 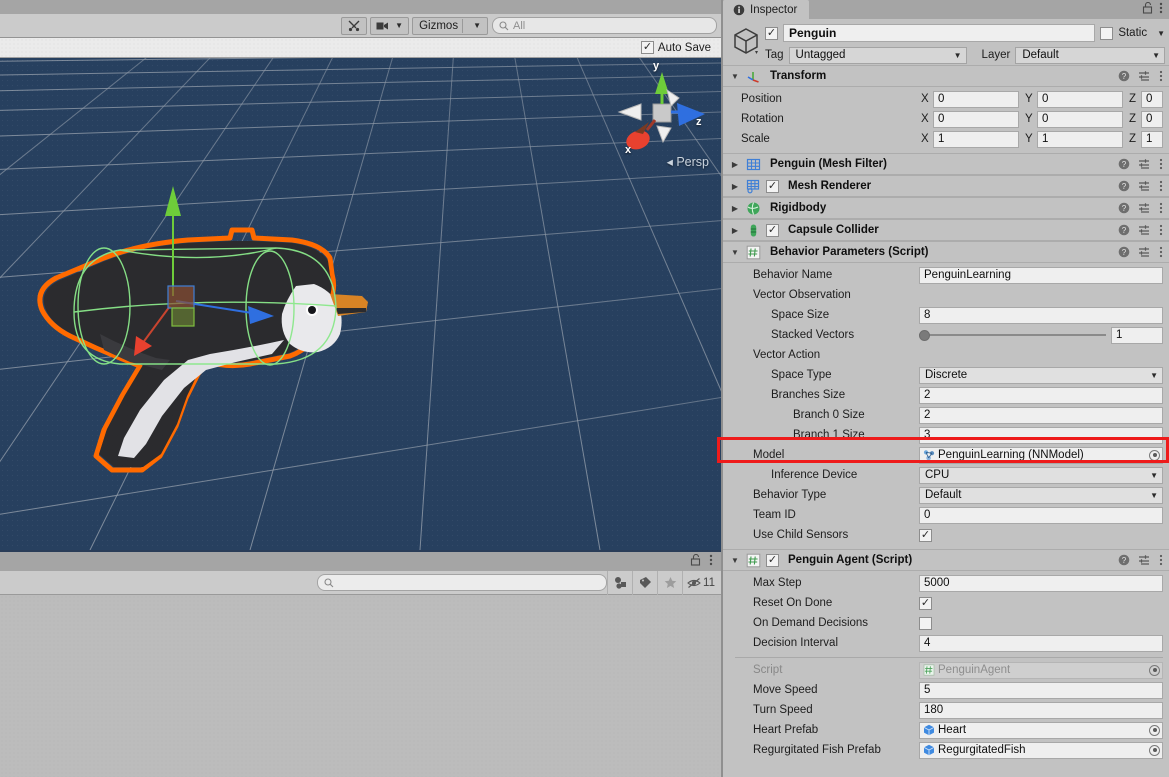 I want to click on auto-save-checkbox: ✓, so click(x=647, y=47).